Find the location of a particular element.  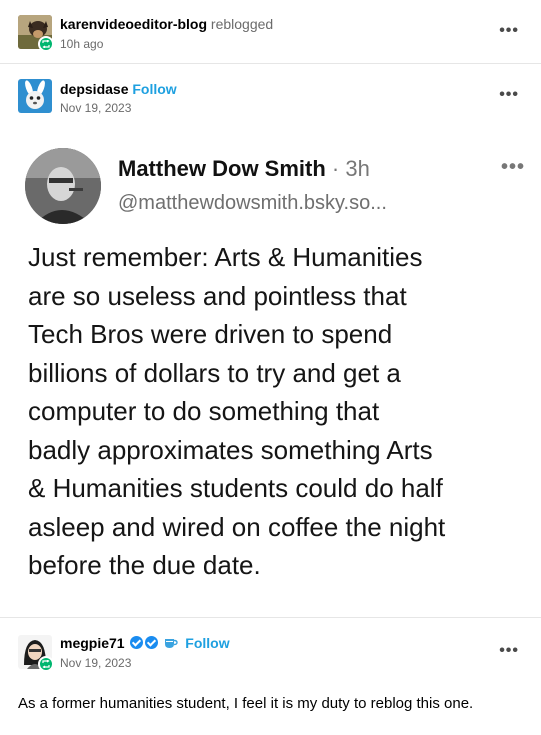

source-avatar is located at coordinates (35, 96).